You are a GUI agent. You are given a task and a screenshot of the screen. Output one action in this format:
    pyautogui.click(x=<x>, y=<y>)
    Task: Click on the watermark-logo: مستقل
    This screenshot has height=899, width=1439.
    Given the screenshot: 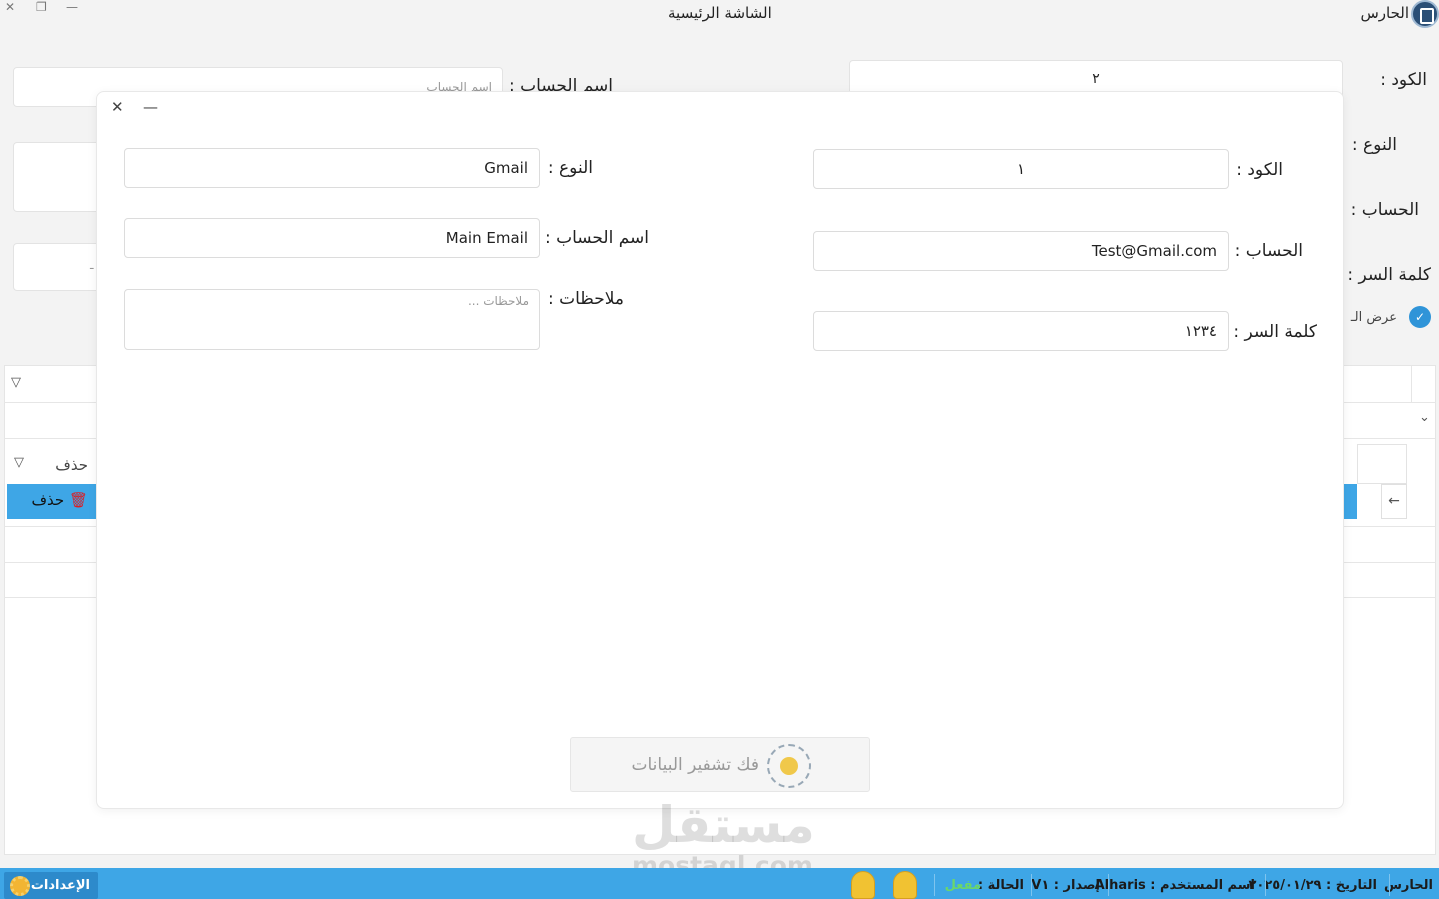 What is the action you would take?
    pyautogui.click(x=723, y=825)
    